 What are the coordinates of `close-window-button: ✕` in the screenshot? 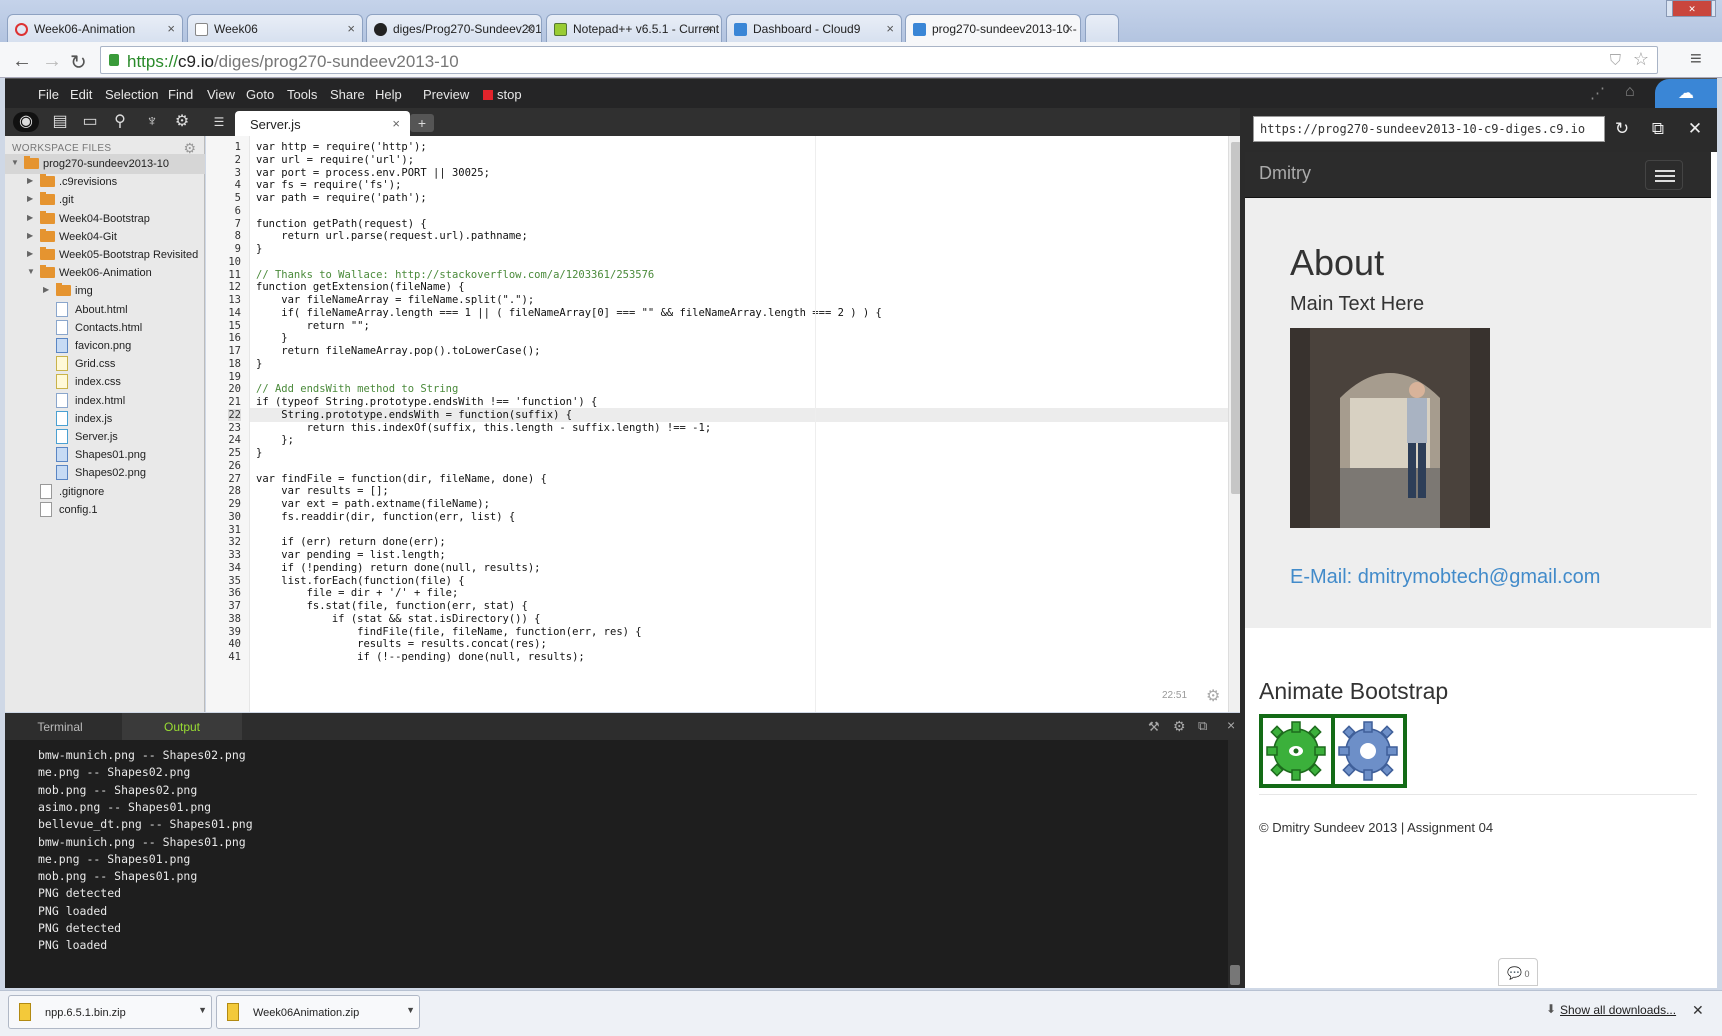 It's located at (1692, 8).